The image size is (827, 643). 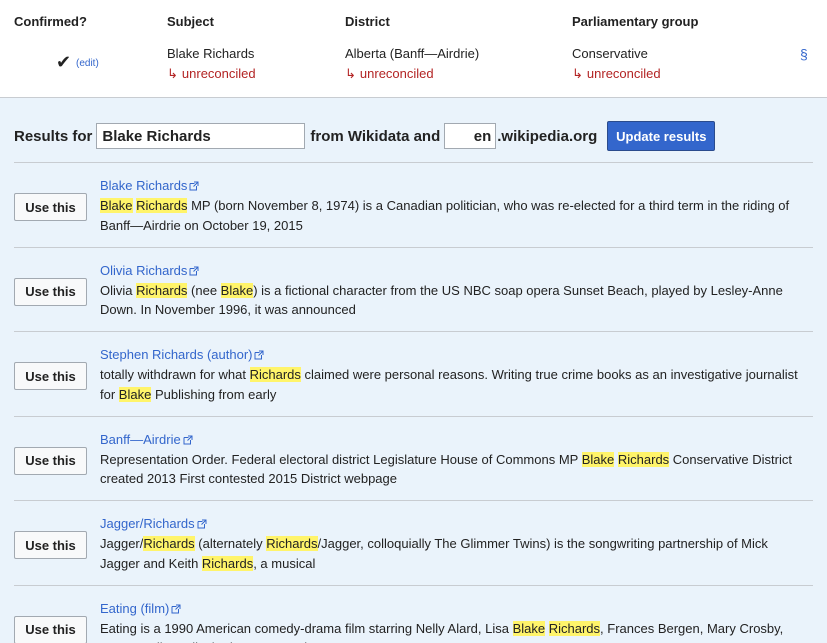 What do you see at coordinates (804, 54) in the screenshot?
I see `section-link-icon: §` at bounding box center [804, 54].